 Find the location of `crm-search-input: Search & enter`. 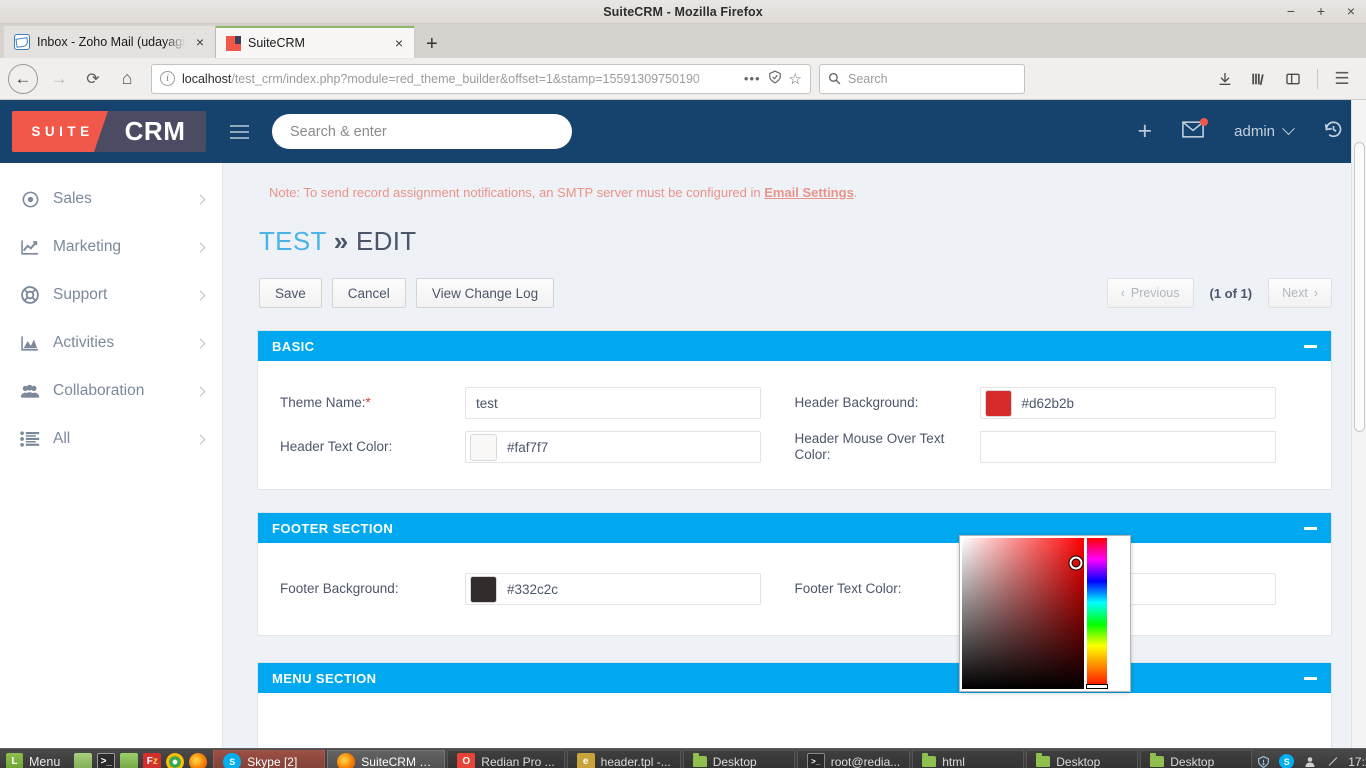

crm-search-input: Search & enter is located at coordinates (422, 131).